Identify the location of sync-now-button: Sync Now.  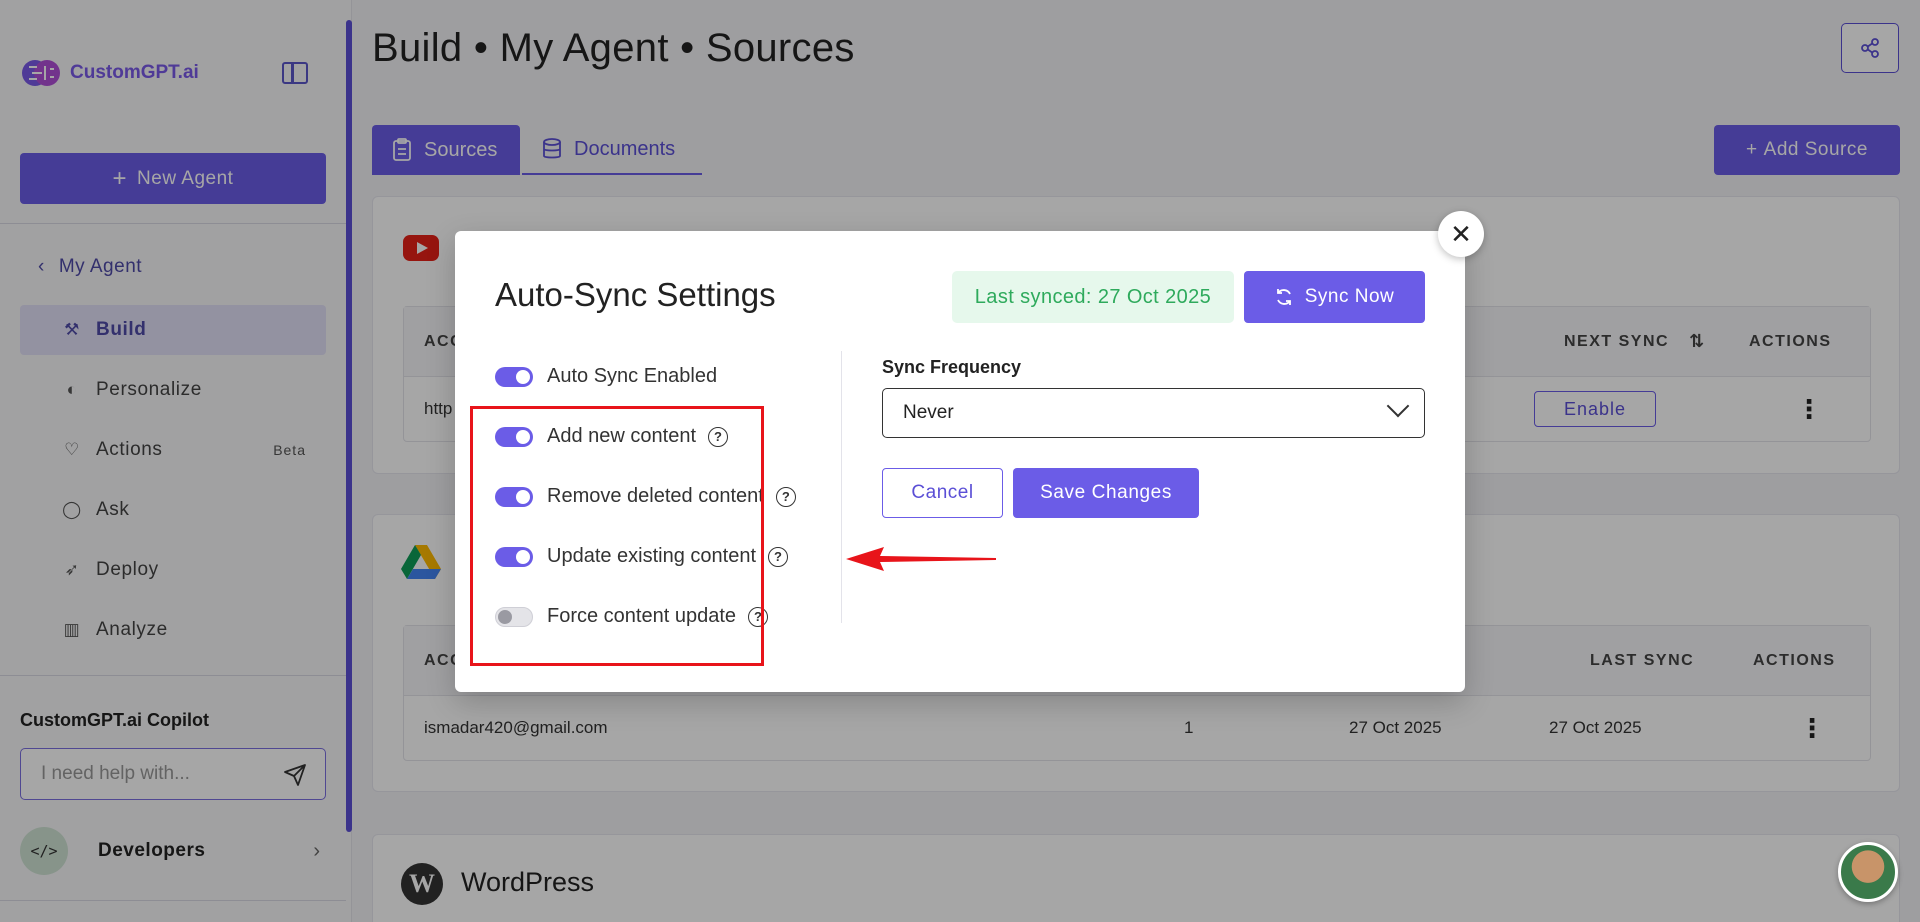
(1334, 297).